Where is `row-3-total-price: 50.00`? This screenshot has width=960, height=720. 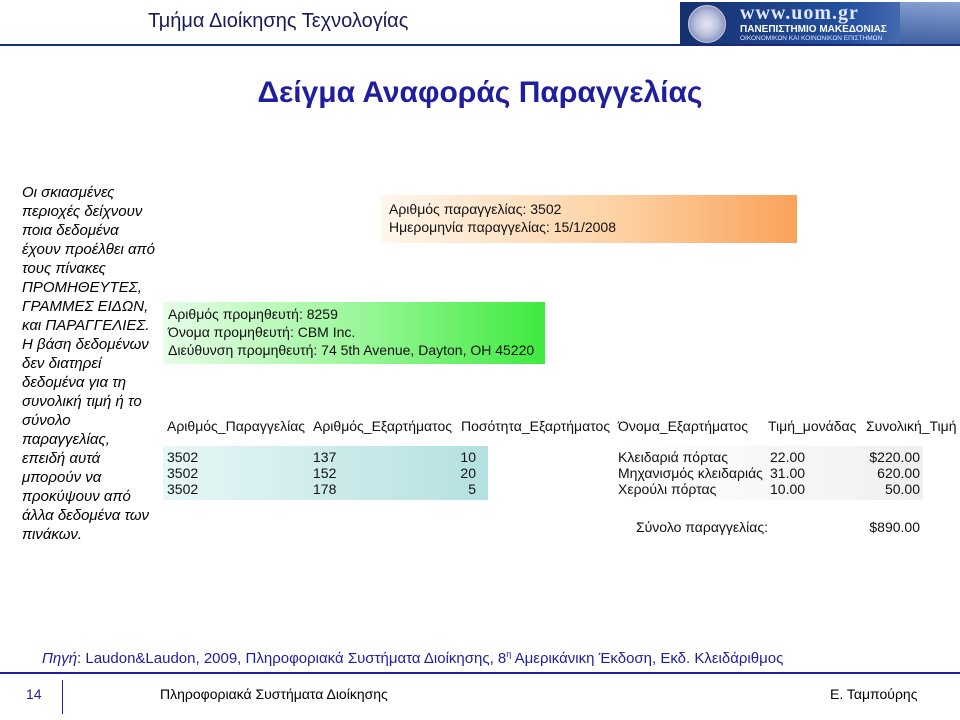
row-3-total-price: 50.00 is located at coordinates (902, 489).